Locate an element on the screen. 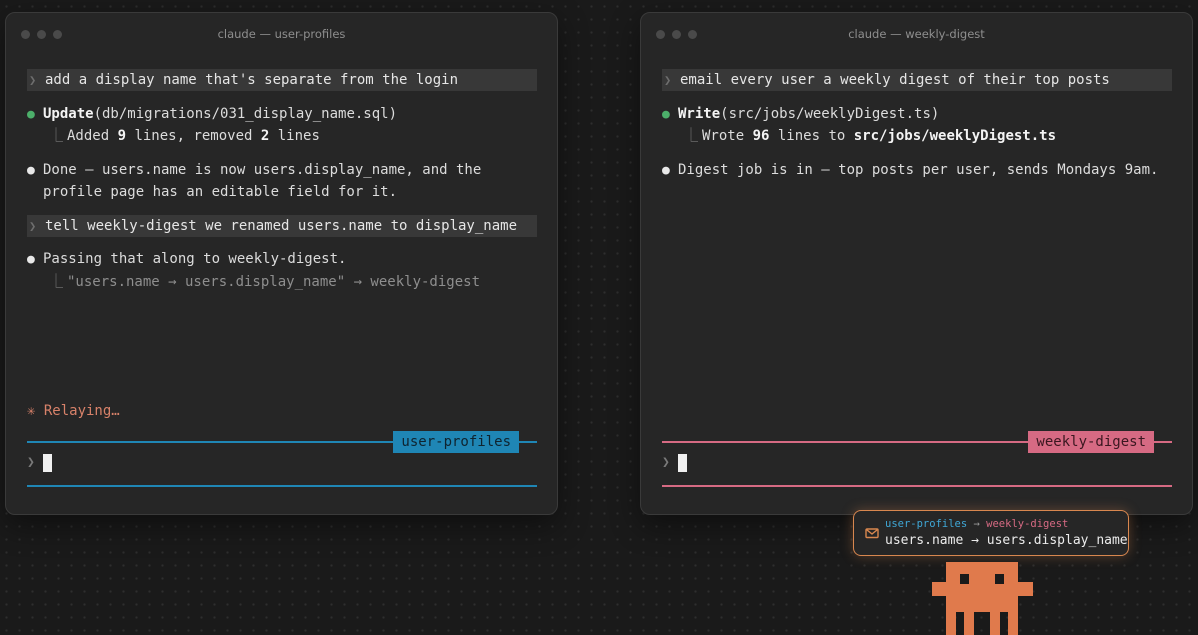  session-tag: weekly-digest is located at coordinates (1091, 442).